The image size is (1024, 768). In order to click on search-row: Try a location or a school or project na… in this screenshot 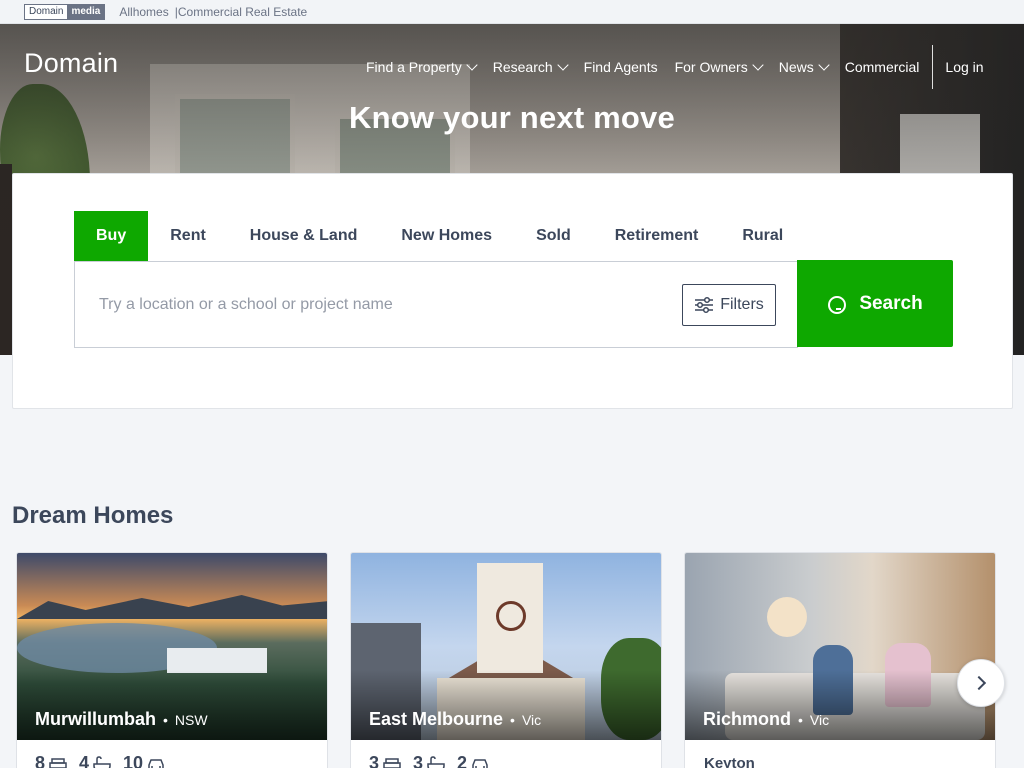, I will do `click(513, 304)`.